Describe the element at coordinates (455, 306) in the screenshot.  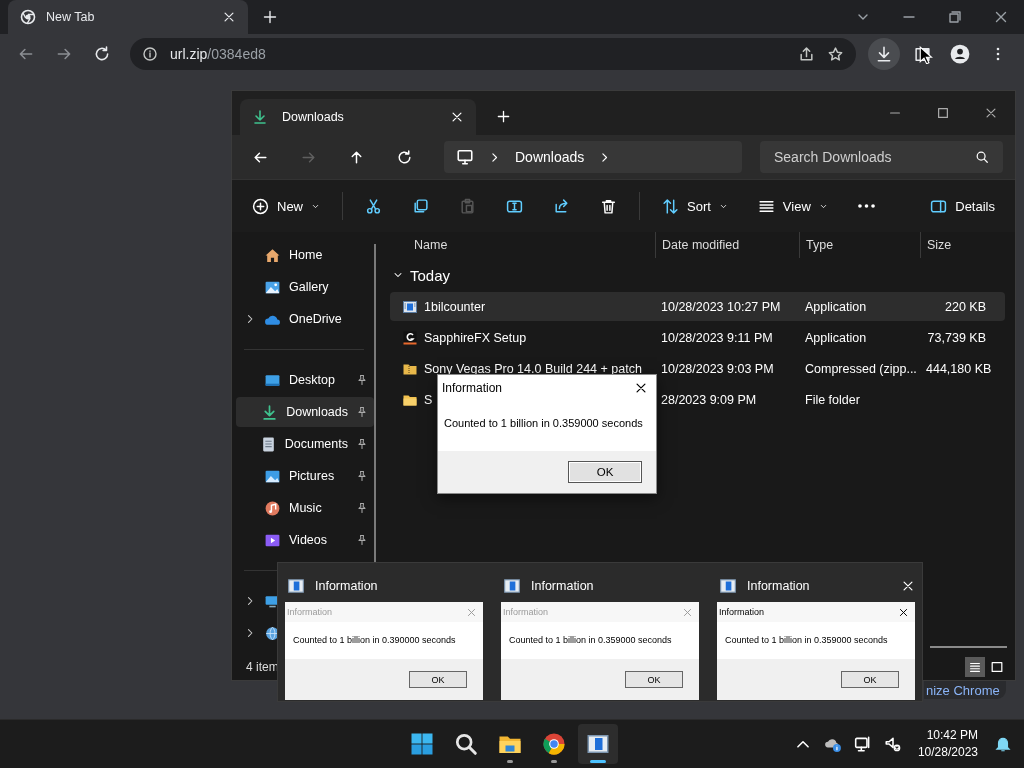
I see `file-name: 1bilcounter` at that location.